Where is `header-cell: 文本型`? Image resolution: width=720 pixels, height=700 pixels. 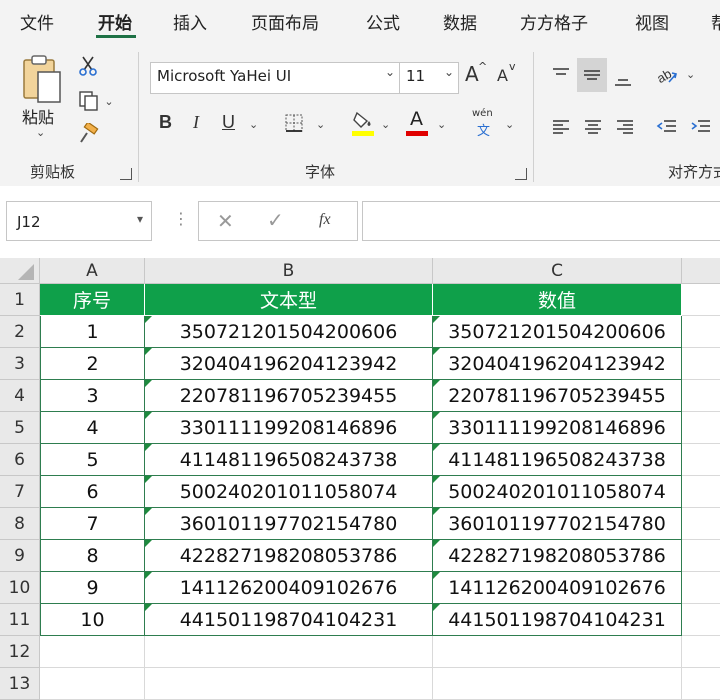
header-cell: 文本型 is located at coordinates (289, 300).